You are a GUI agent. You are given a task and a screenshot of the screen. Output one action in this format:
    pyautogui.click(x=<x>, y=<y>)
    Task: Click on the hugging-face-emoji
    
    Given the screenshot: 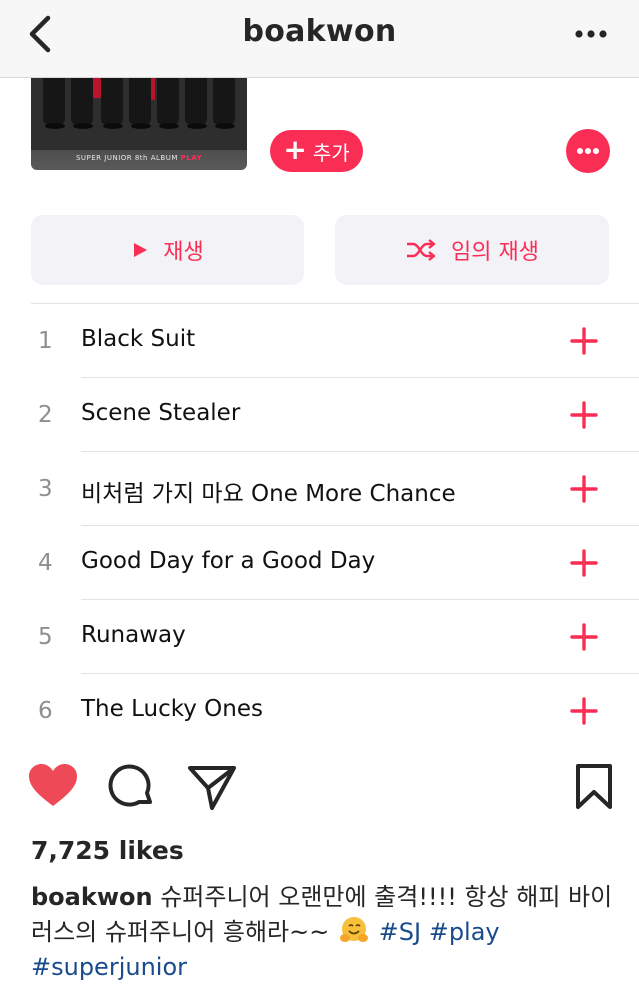 What is the action you would take?
    pyautogui.click(x=354, y=929)
    